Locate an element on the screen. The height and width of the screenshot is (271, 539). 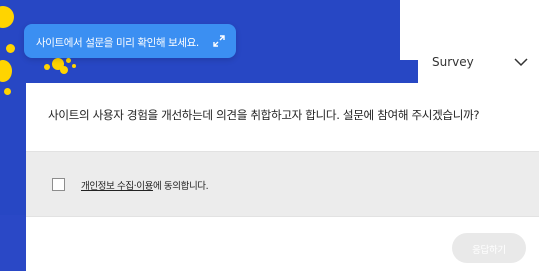
preview-toast: 사이트에서 설문을 미리 확인해 보세요. is located at coordinates (130, 41).